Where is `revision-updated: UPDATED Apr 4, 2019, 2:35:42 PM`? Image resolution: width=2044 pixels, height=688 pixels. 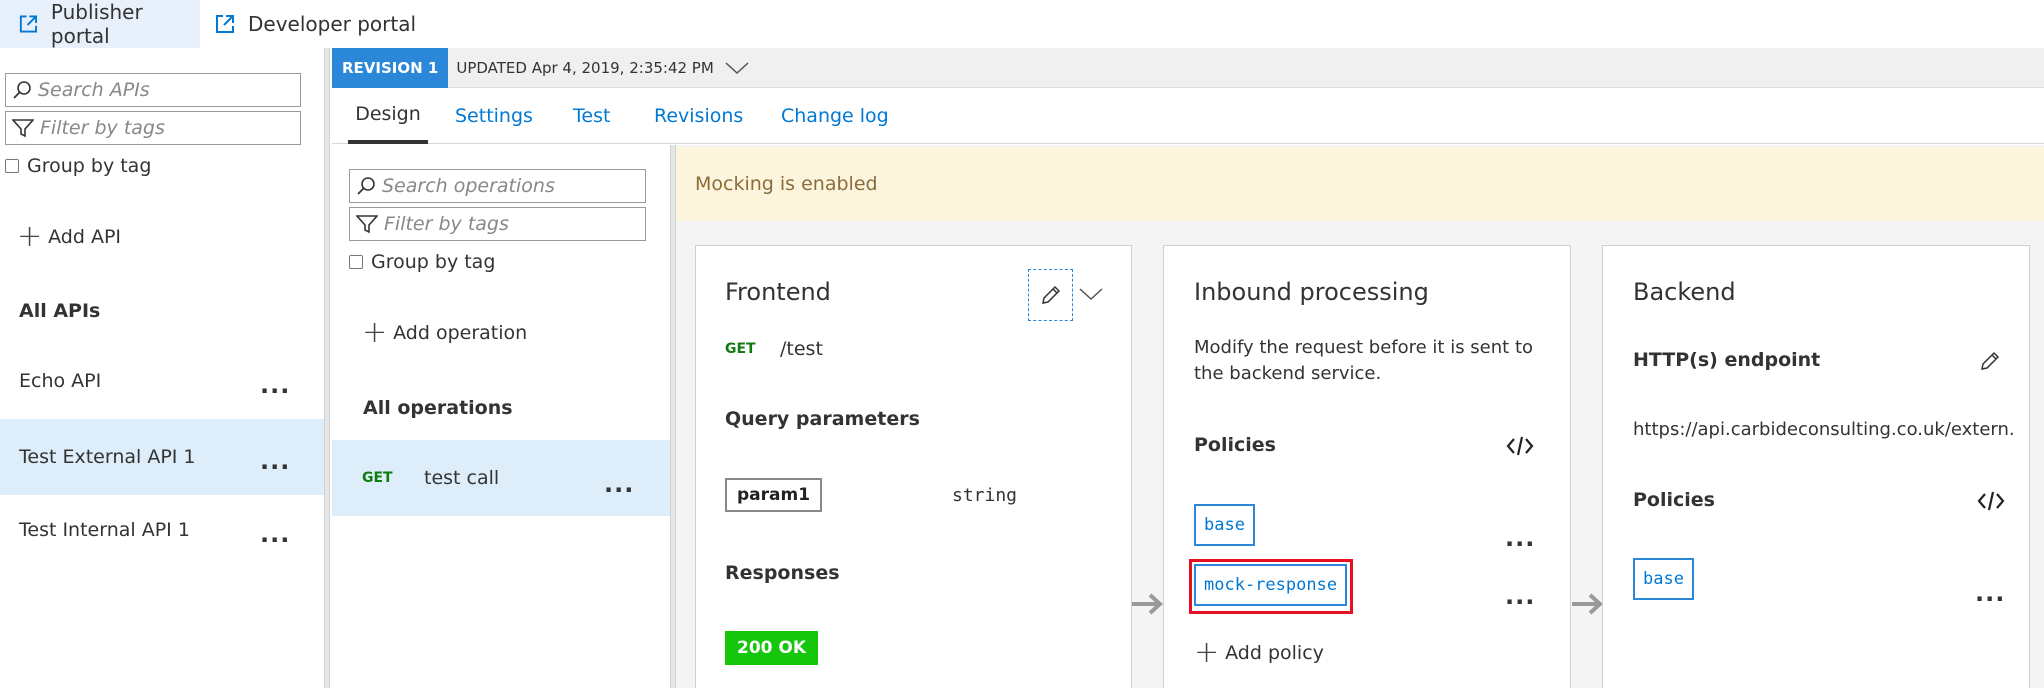 revision-updated: UPDATED Apr 4, 2019, 2:35:42 PM is located at coordinates (602, 68).